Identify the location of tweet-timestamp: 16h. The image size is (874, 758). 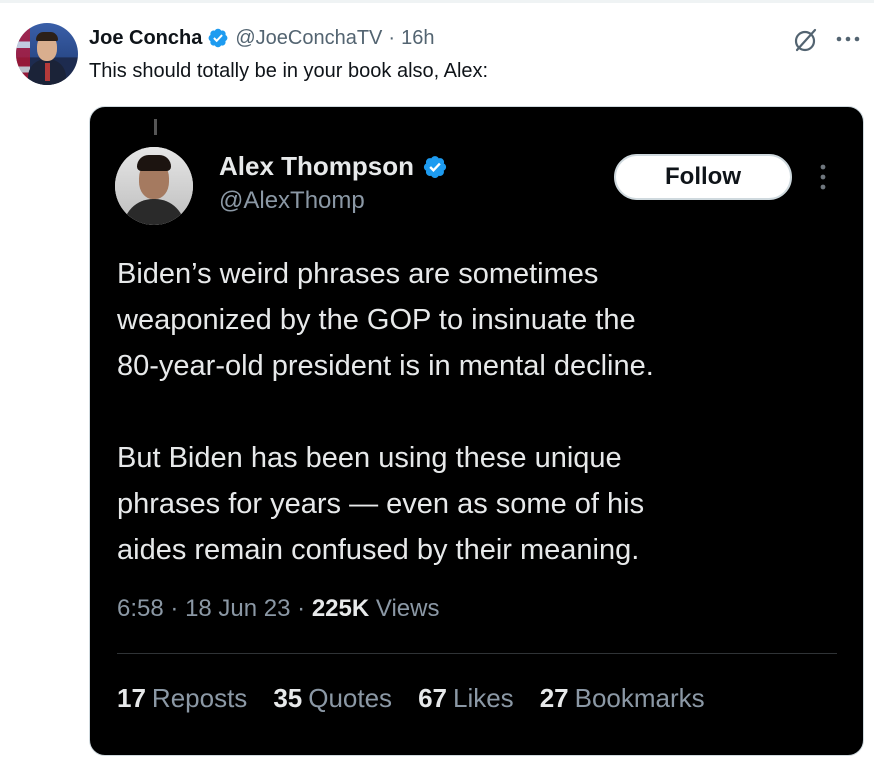
(417, 38).